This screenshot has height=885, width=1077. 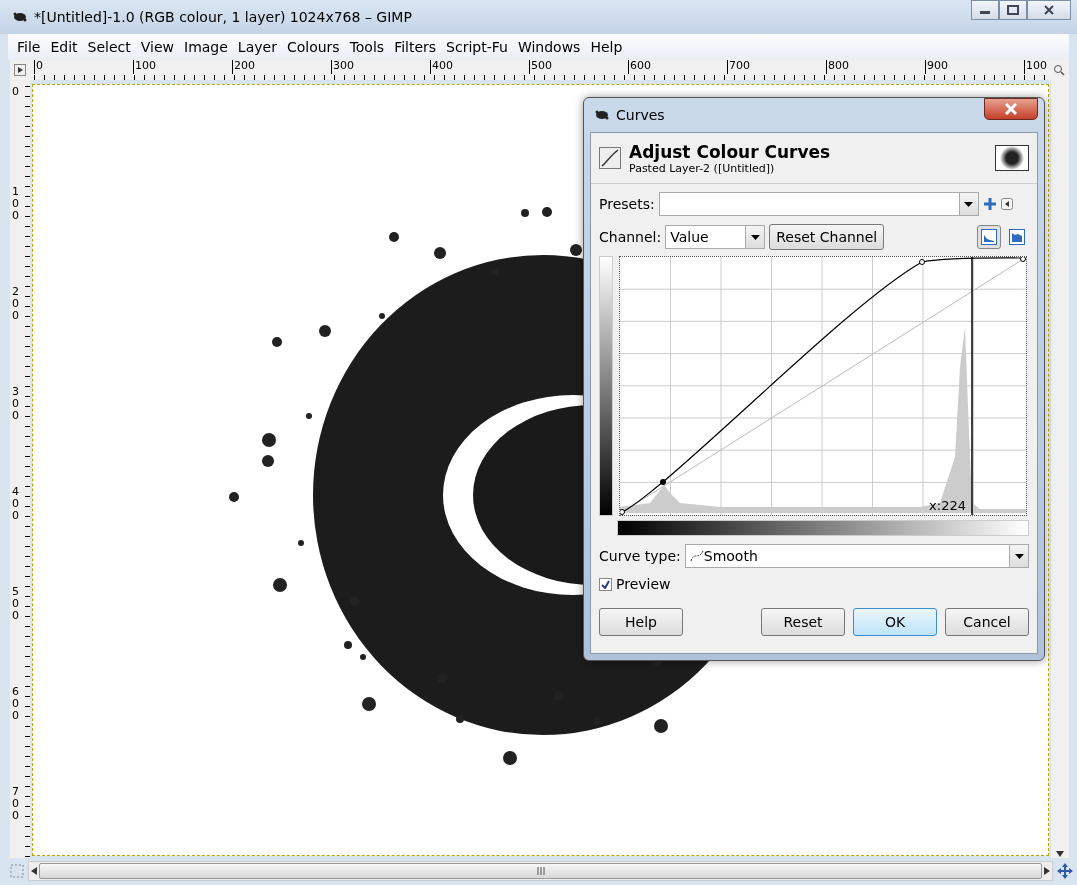 I want to click on dialog-heading: Adjust Colour Curves, so click(x=730, y=151).